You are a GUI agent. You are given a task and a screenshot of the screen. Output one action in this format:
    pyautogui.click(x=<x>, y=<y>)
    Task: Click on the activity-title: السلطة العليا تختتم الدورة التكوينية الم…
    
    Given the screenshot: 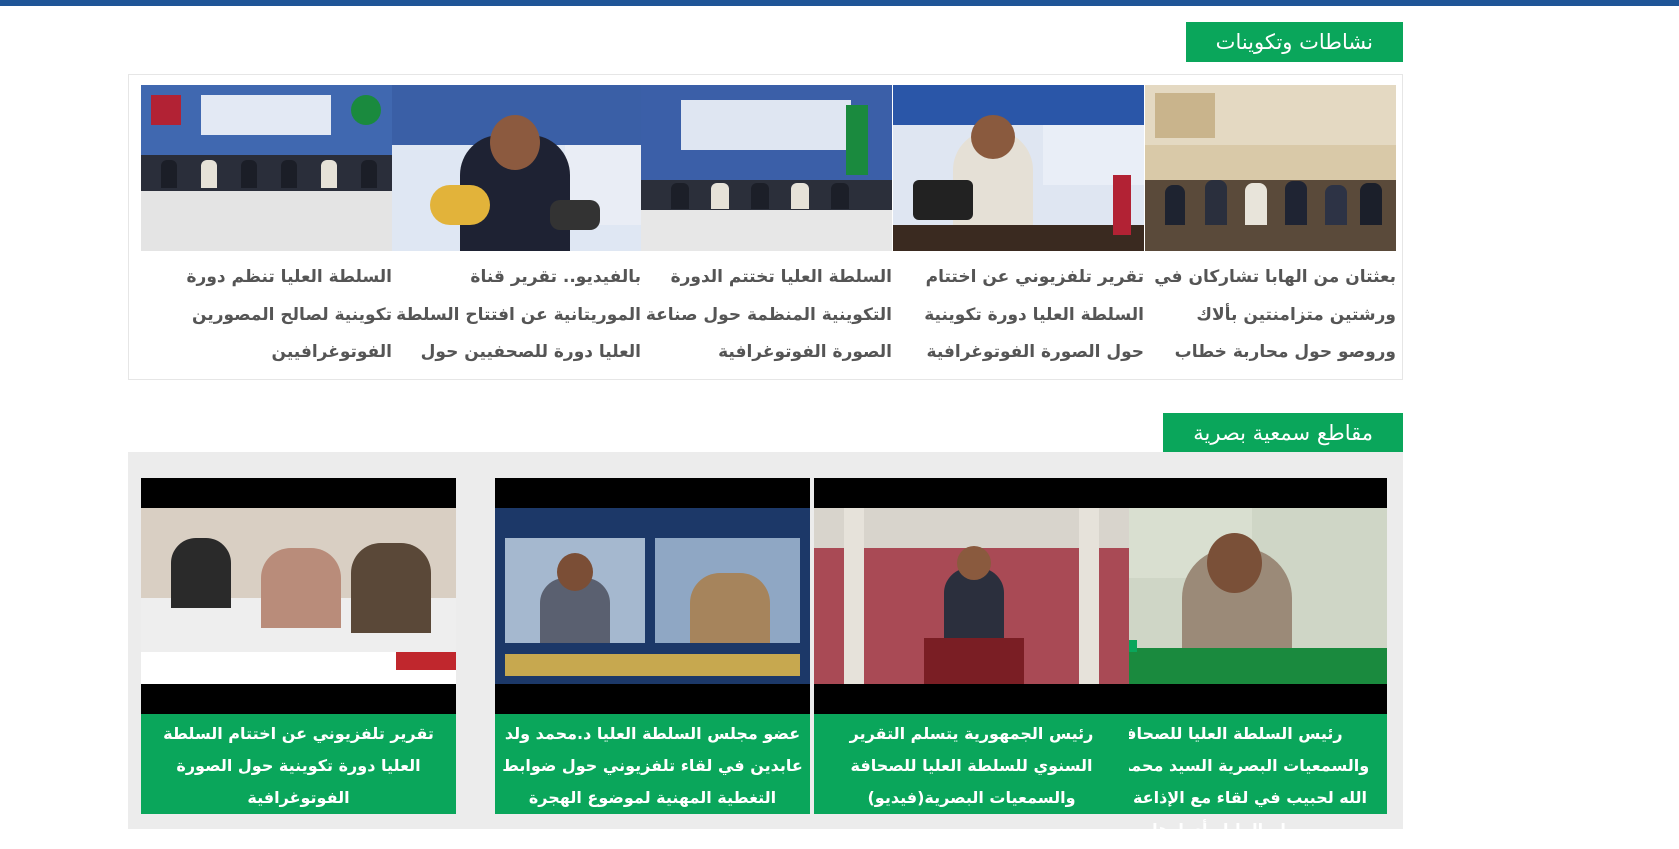 What is the action you would take?
    pyautogui.click(x=766, y=315)
    